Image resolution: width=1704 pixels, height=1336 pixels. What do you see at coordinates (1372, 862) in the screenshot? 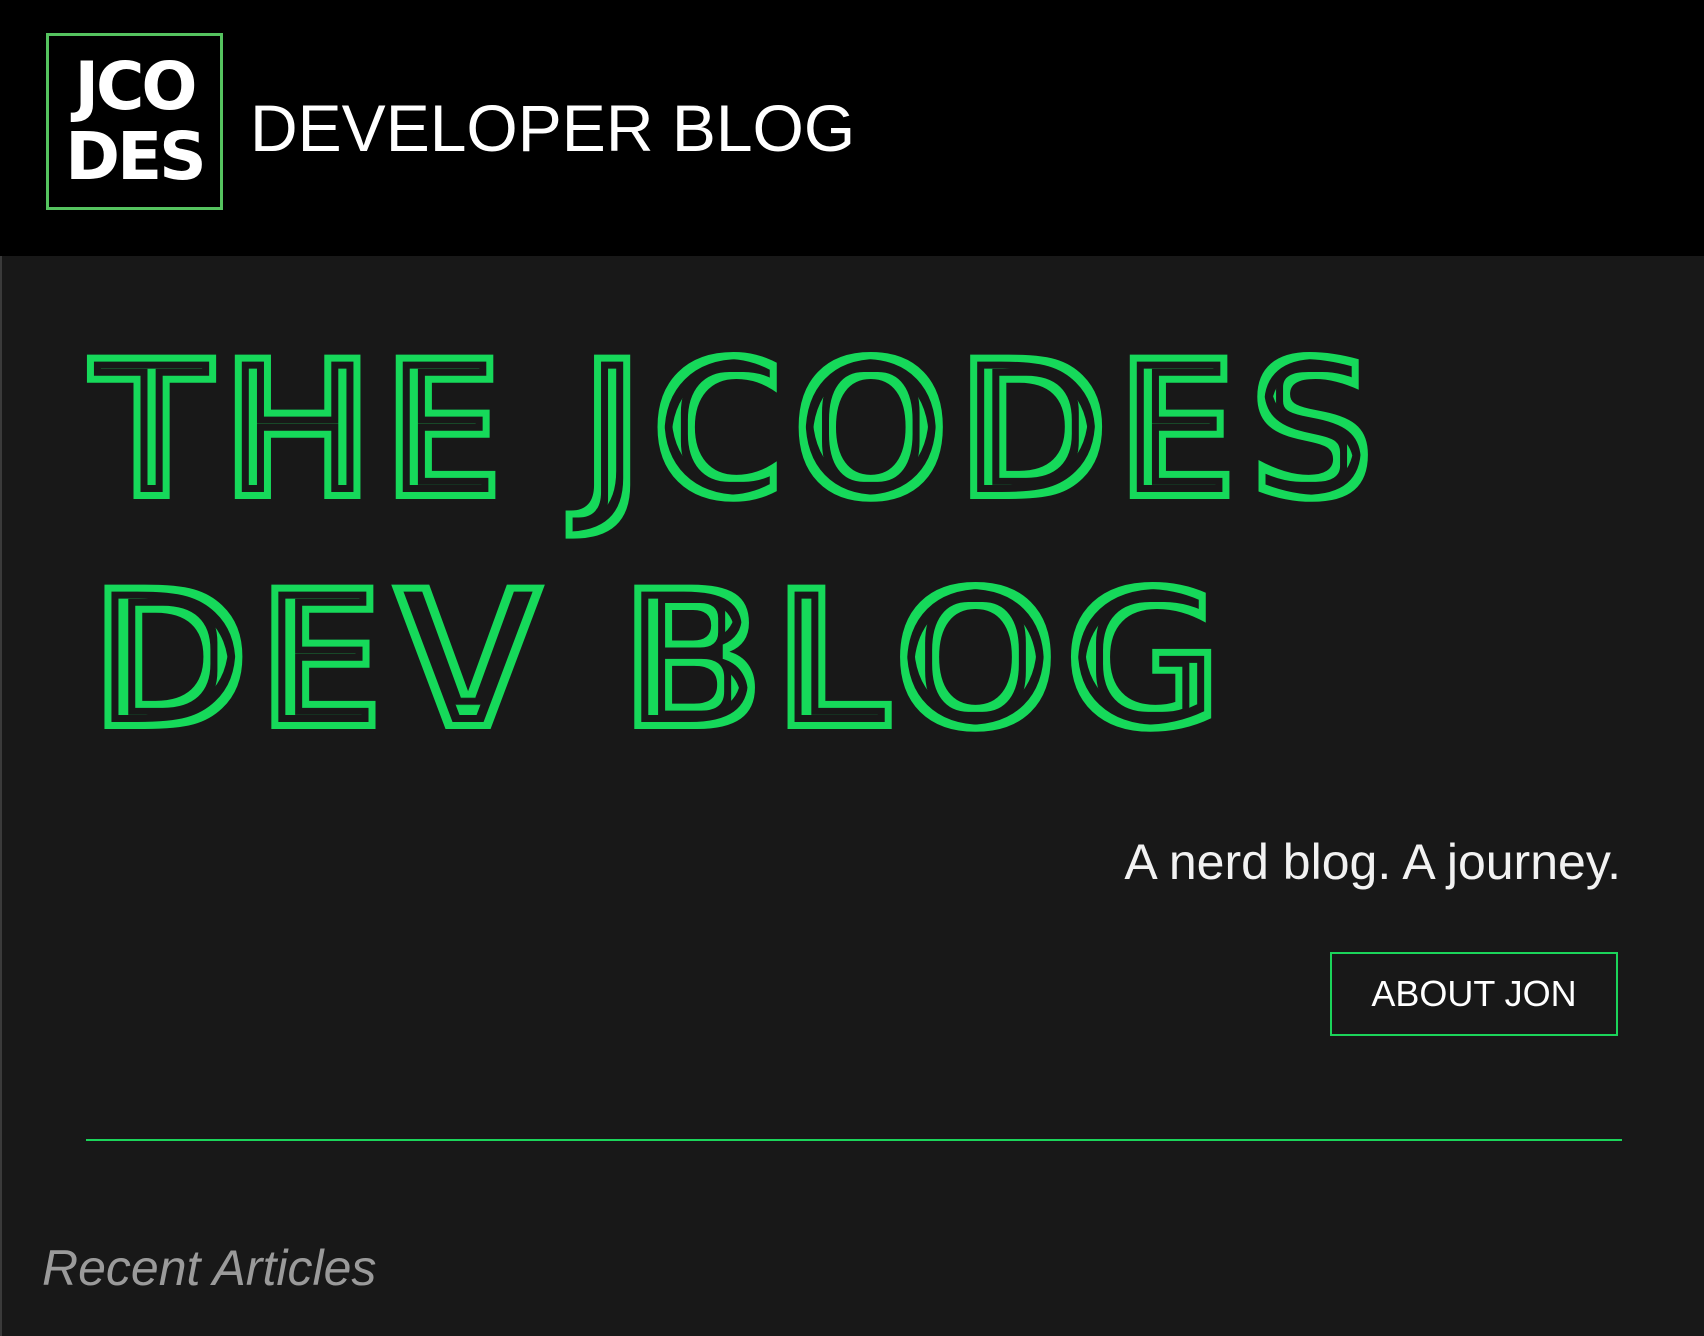
I see `hero-tagline: A nerd blog. A journey.` at bounding box center [1372, 862].